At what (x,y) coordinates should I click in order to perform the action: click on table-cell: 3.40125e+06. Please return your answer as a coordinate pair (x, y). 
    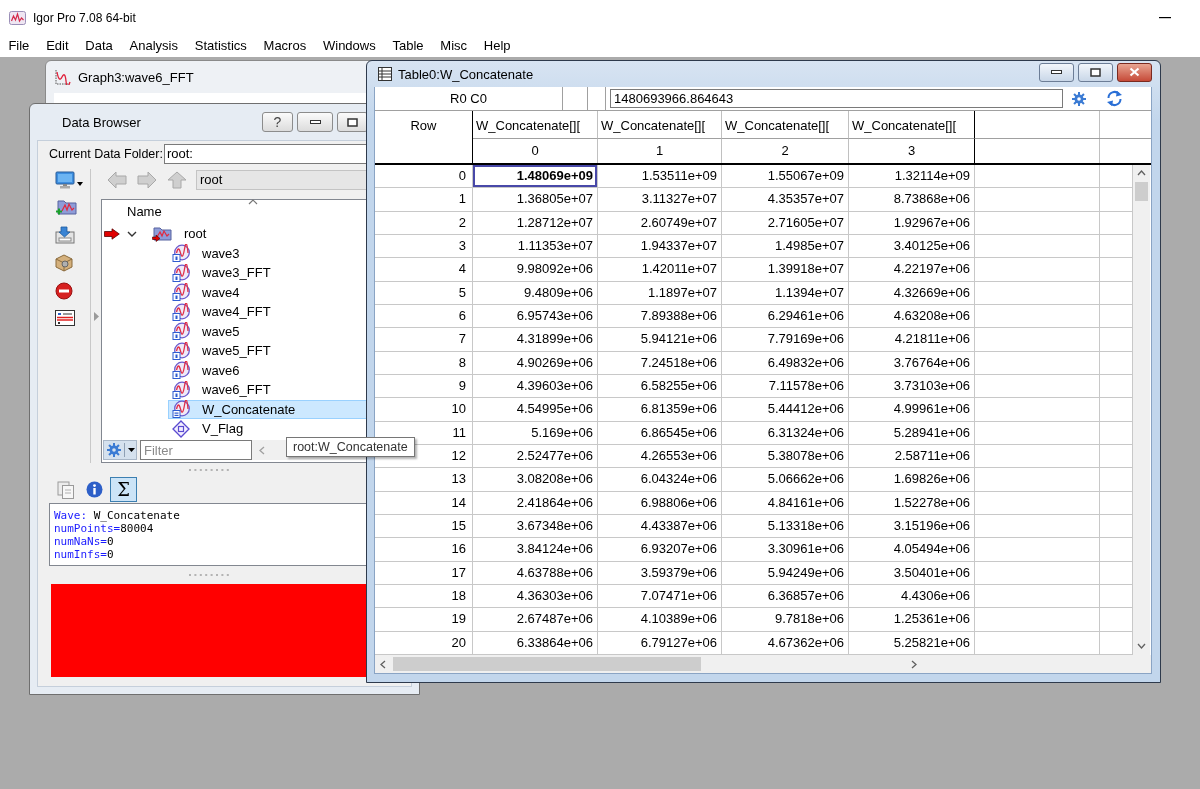
    Looking at the image, I should click on (912, 247).